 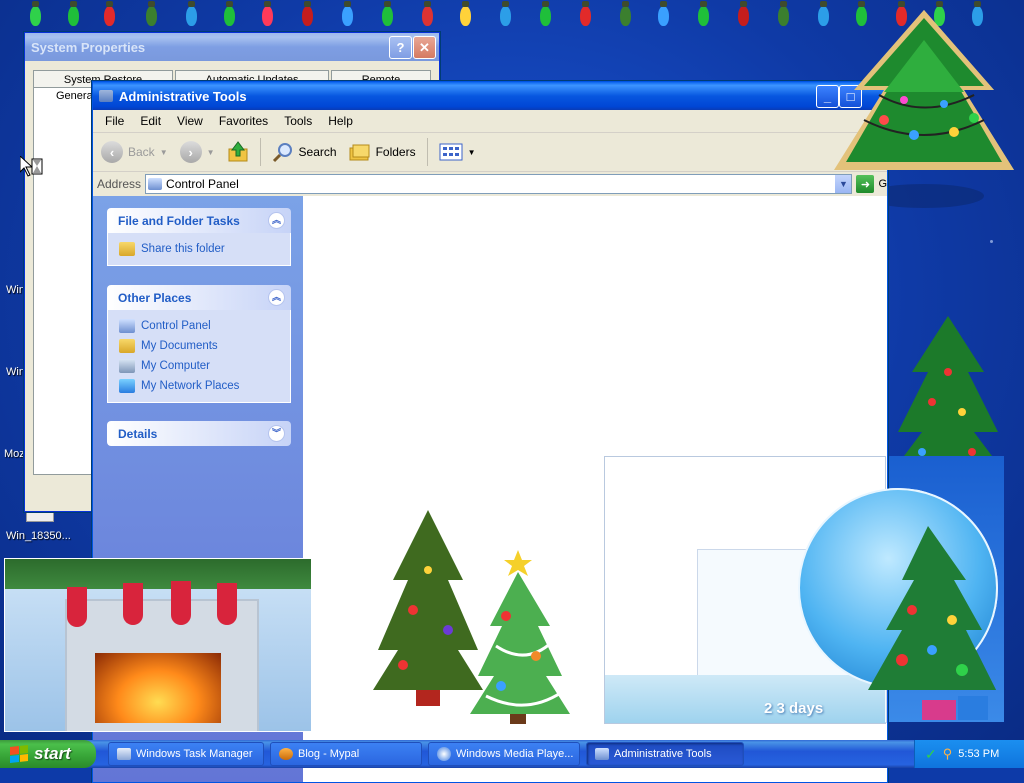 I want to click on taskbar-button-task-manager: Windows Task Manager, so click(x=186, y=754).